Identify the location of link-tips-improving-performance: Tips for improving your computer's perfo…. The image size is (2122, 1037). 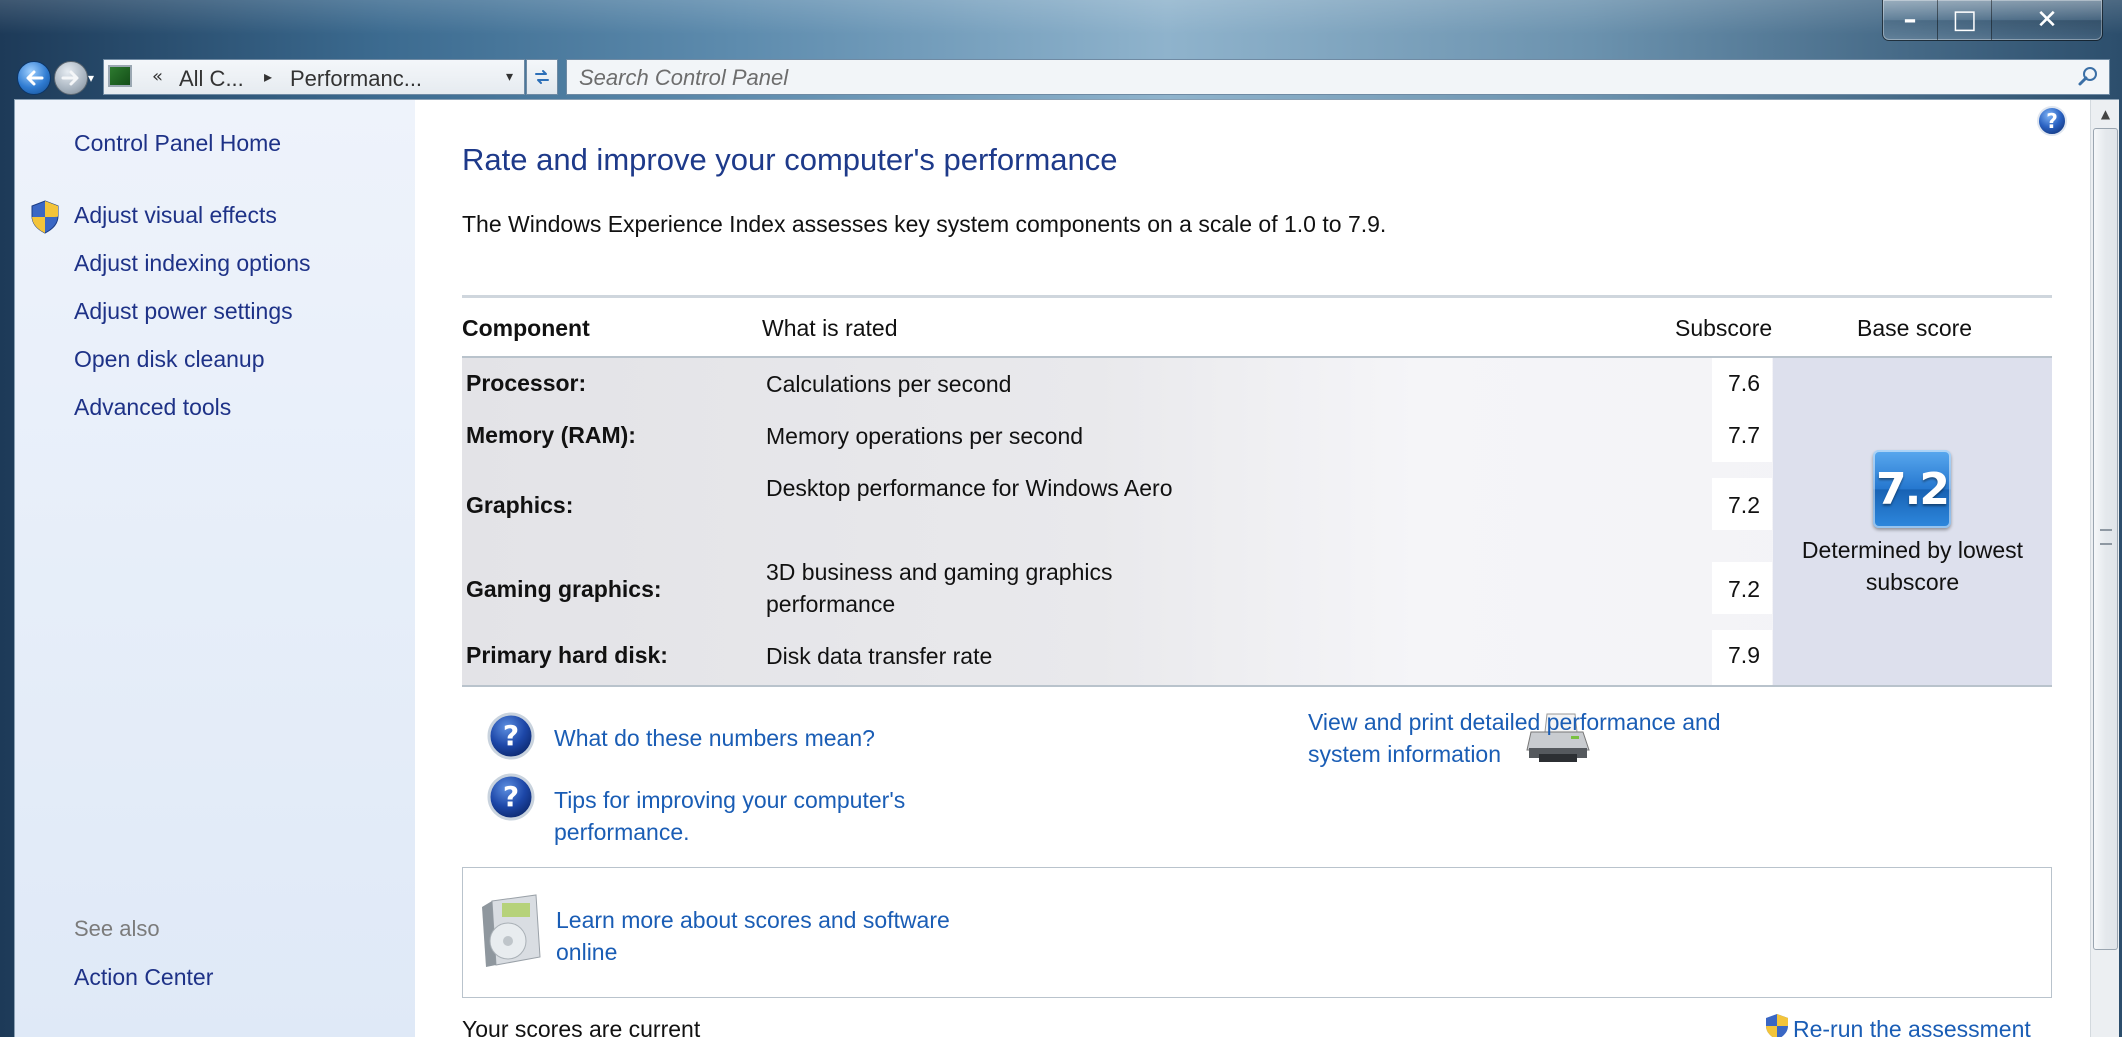
(754, 816).